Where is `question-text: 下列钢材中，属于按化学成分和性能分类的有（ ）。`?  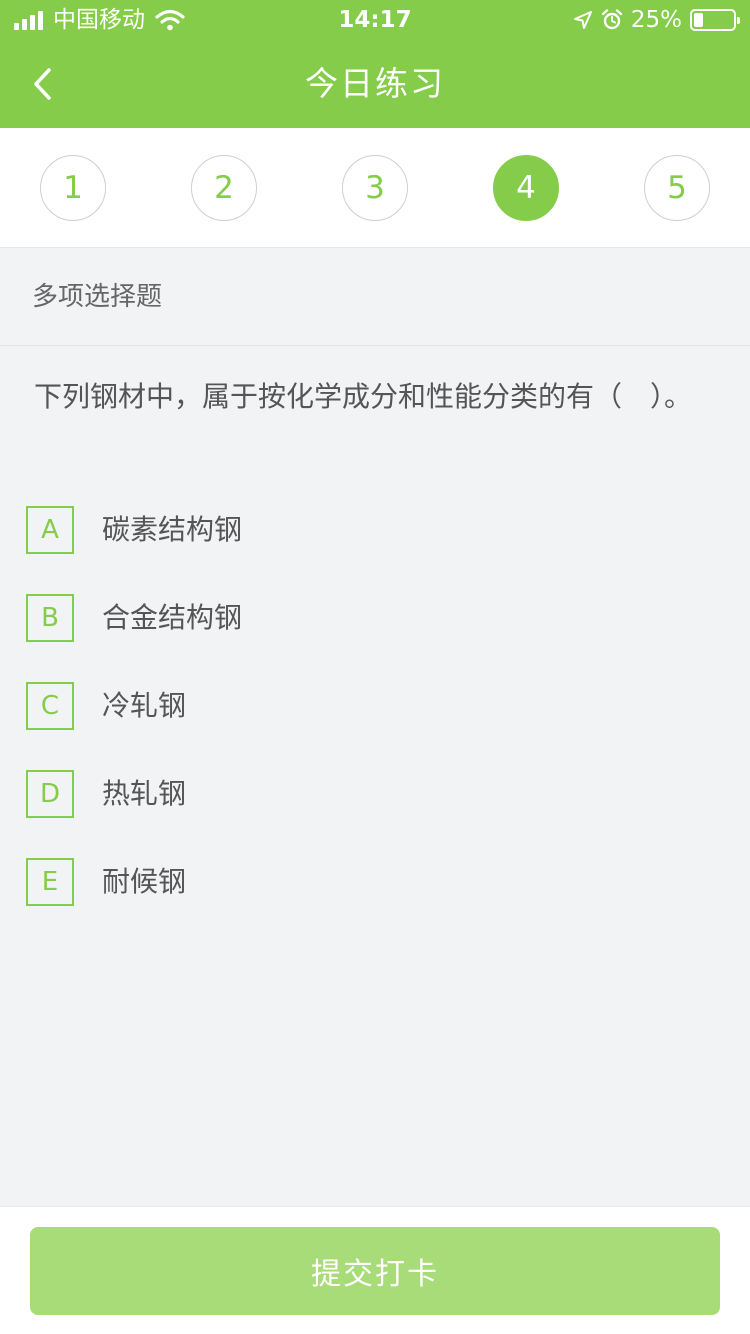
question-text: 下列钢材中，属于按化学成分和性能分类的有（ ）。 is located at coordinates (363, 396).